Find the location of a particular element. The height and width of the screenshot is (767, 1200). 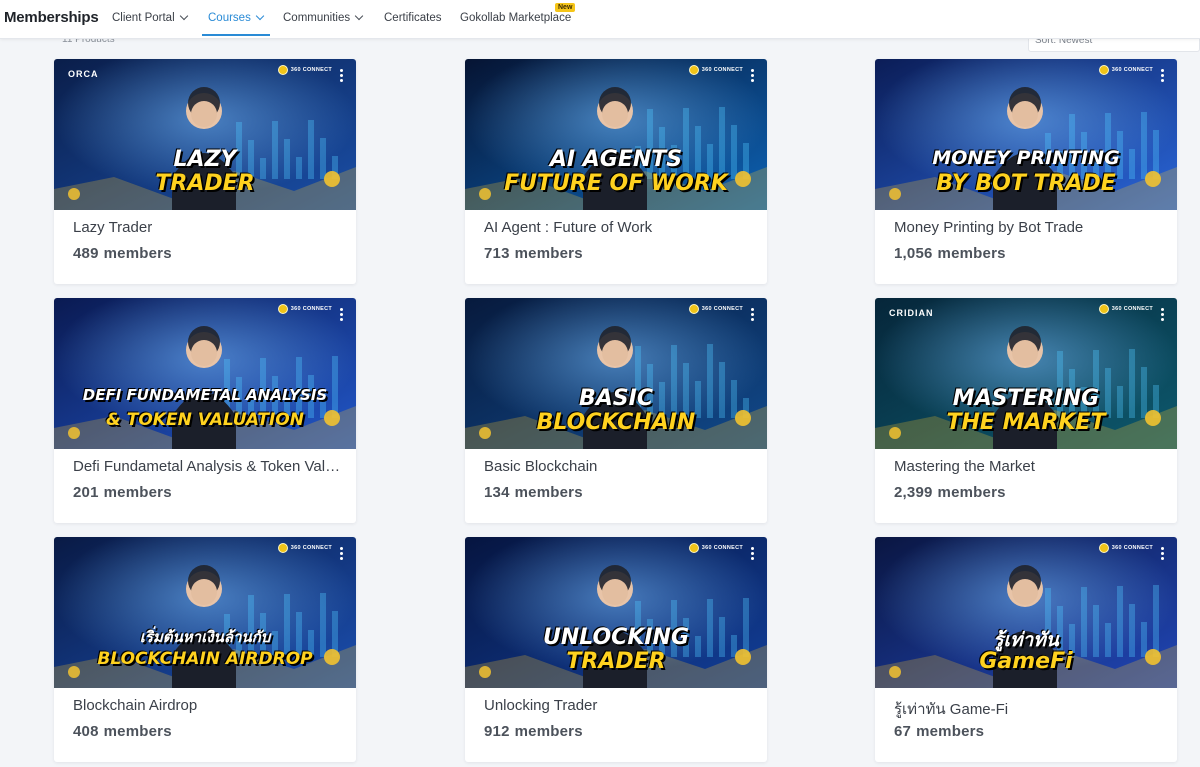

thumbnail-headline-1: DEFI FUNDAMETAL ANALYSIS is located at coordinates (205, 395).